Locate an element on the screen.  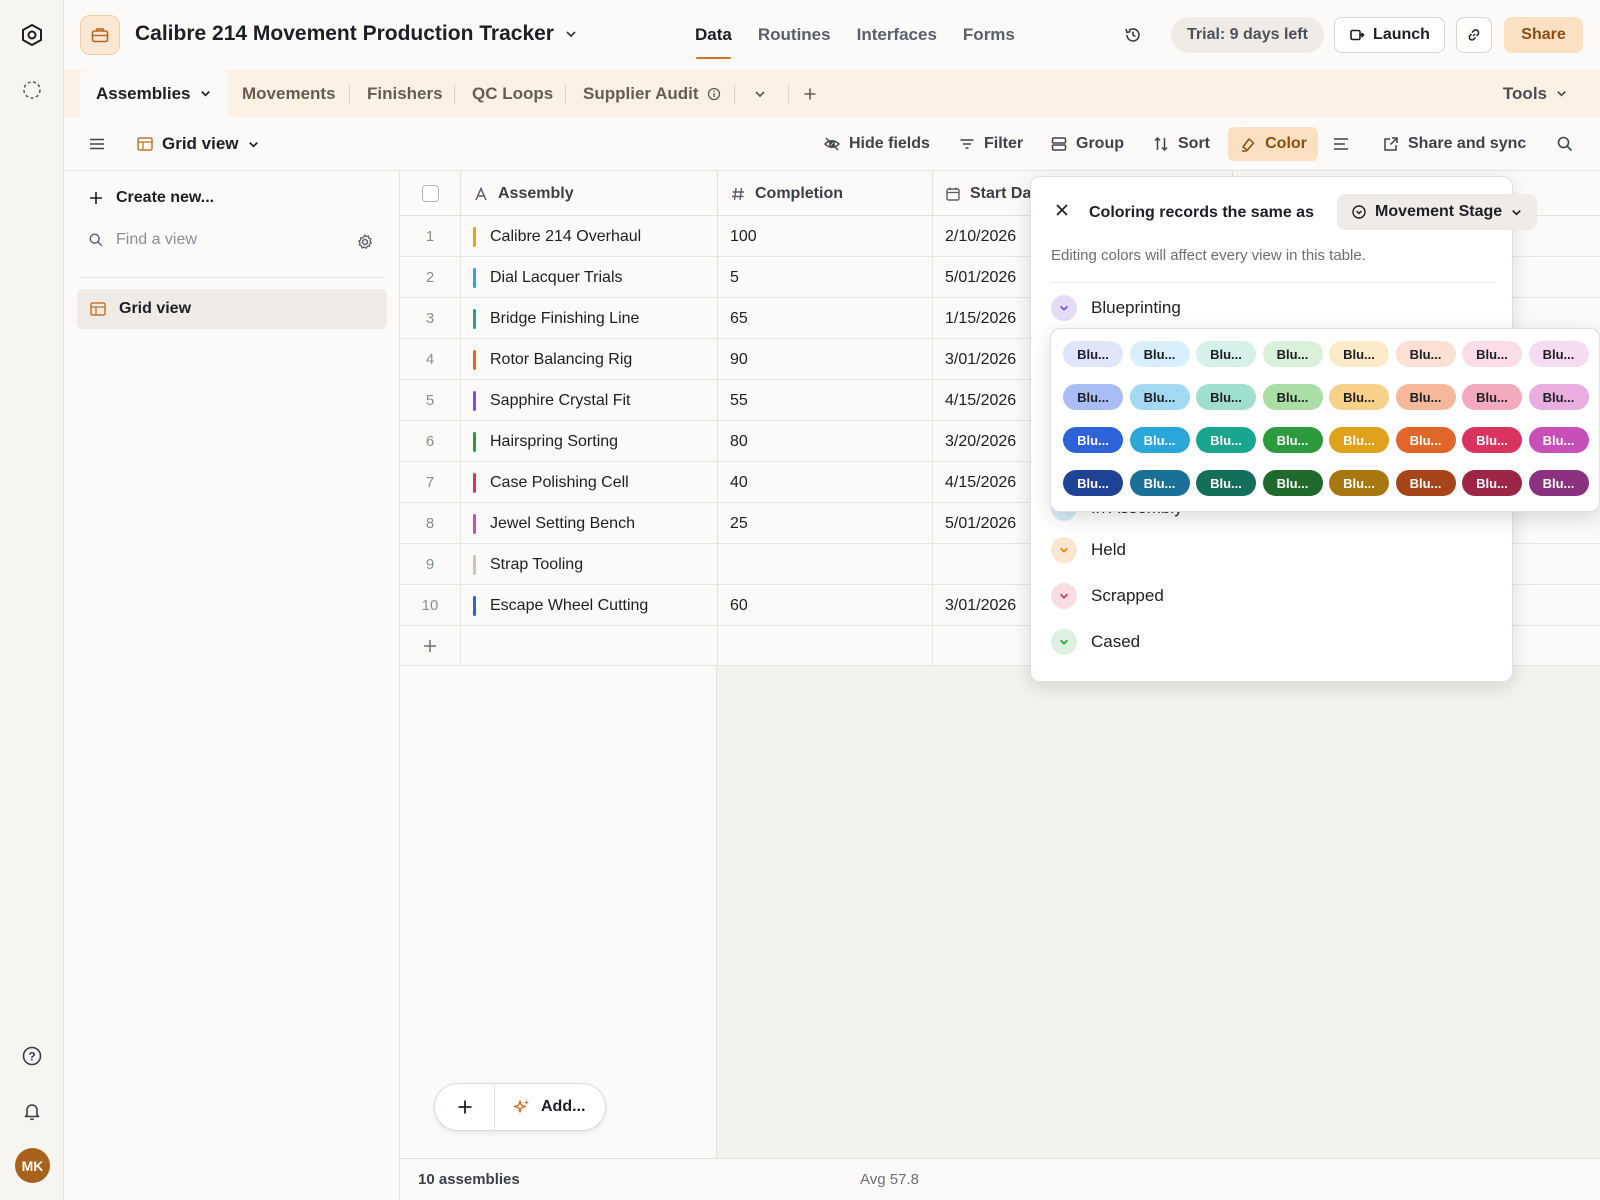
assembly-cell: Bridge Finishing Line is located at coordinates (589, 318).